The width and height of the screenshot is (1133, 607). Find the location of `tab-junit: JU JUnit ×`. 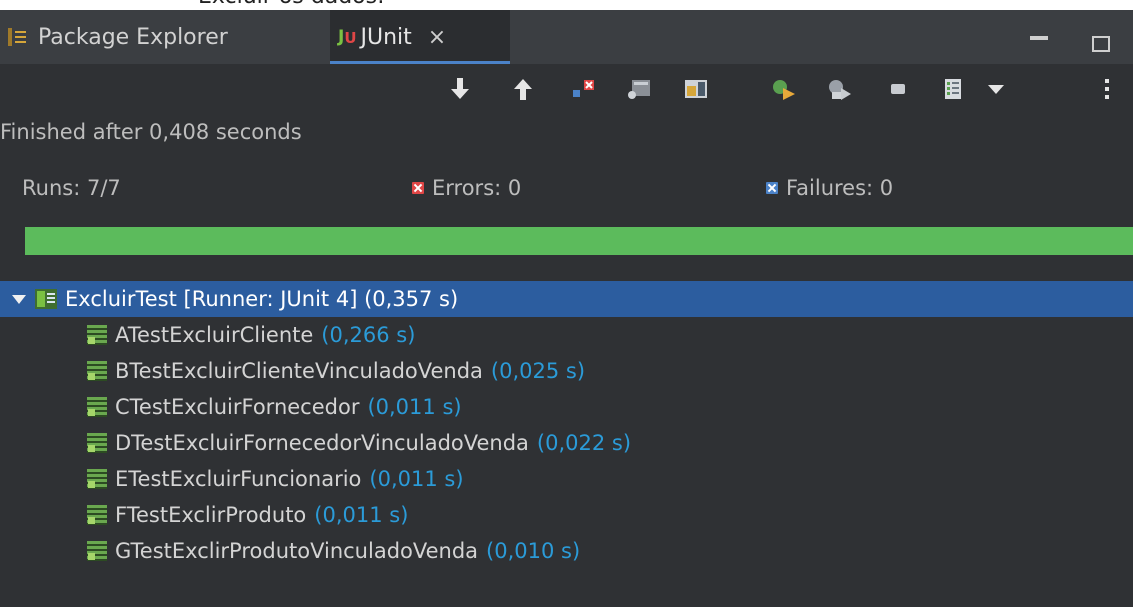

tab-junit: JU JUnit × is located at coordinates (420, 37).